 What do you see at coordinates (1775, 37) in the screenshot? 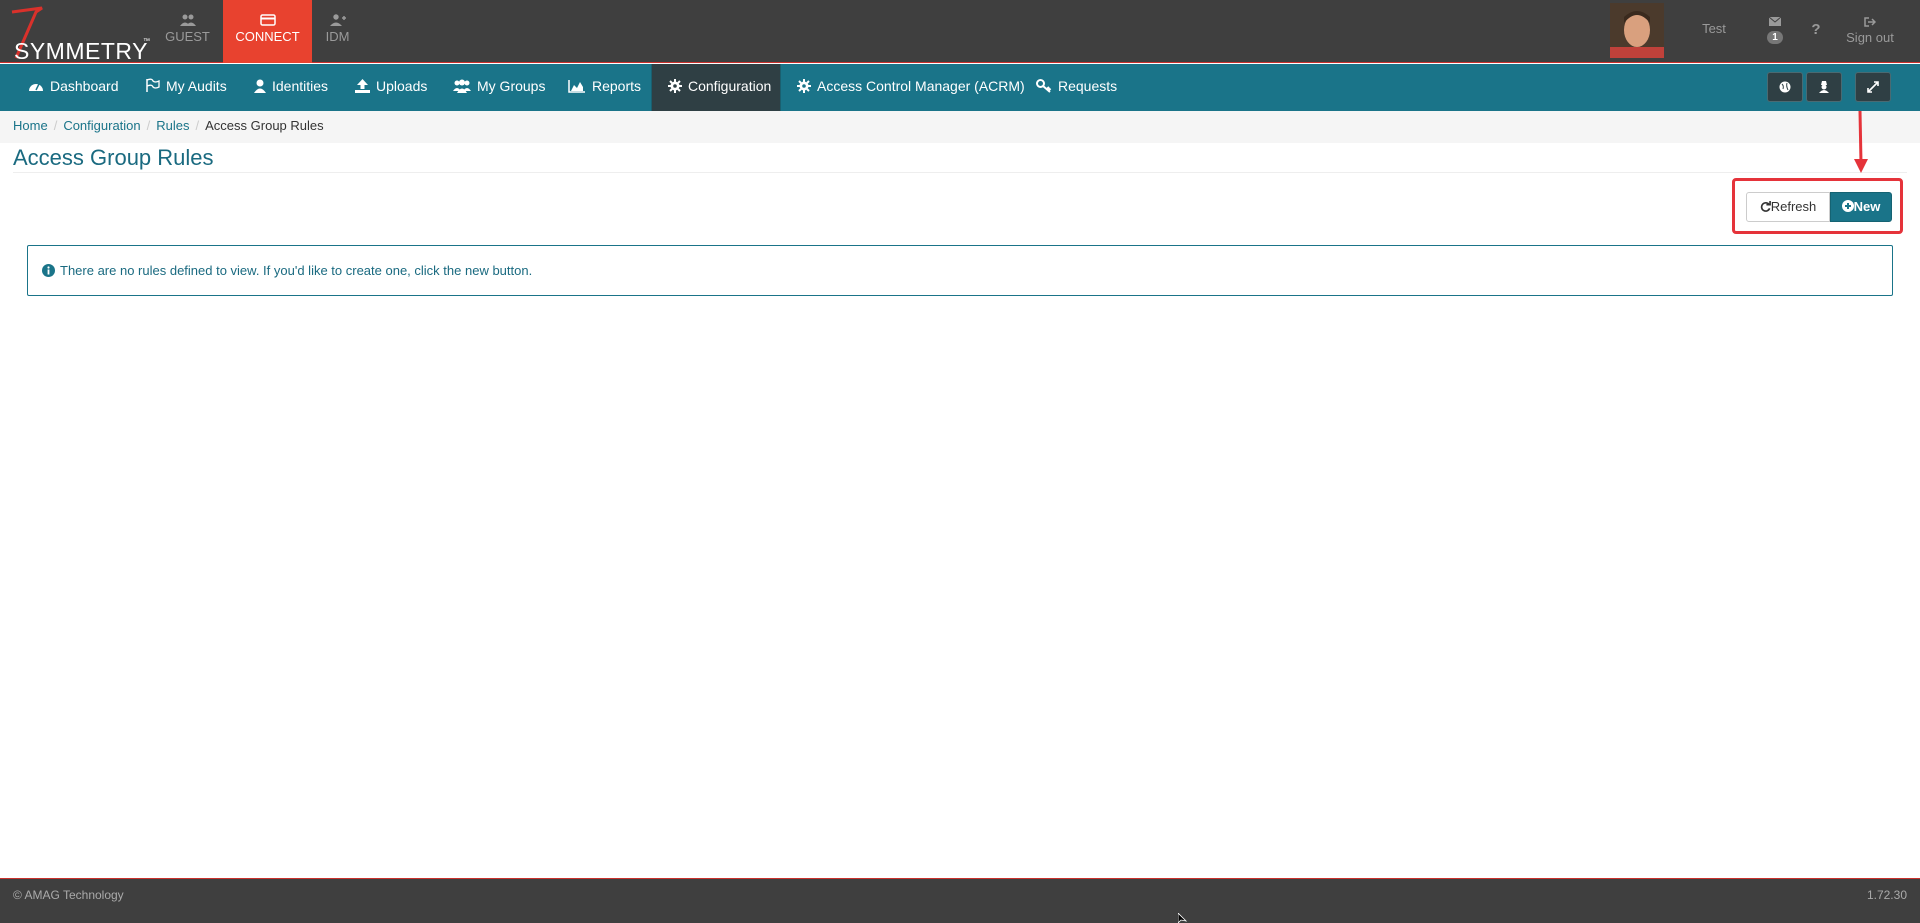
I see `messages-badge: 1` at bounding box center [1775, 37].